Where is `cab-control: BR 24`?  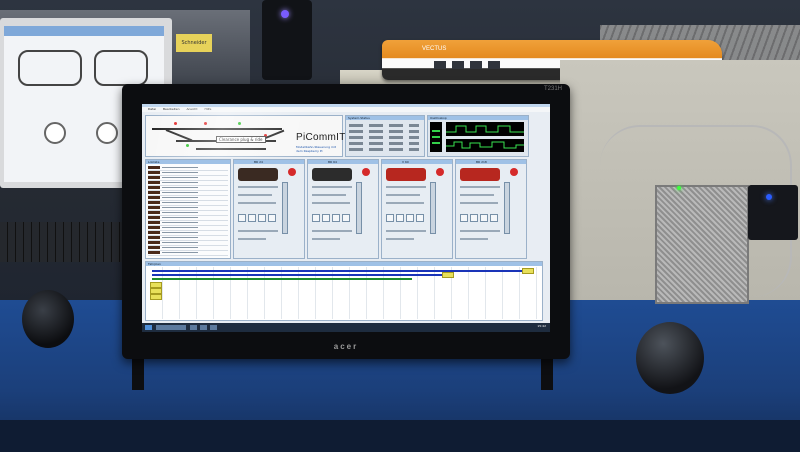 cab-control: BR 24 is located at coordinates (269, 209).